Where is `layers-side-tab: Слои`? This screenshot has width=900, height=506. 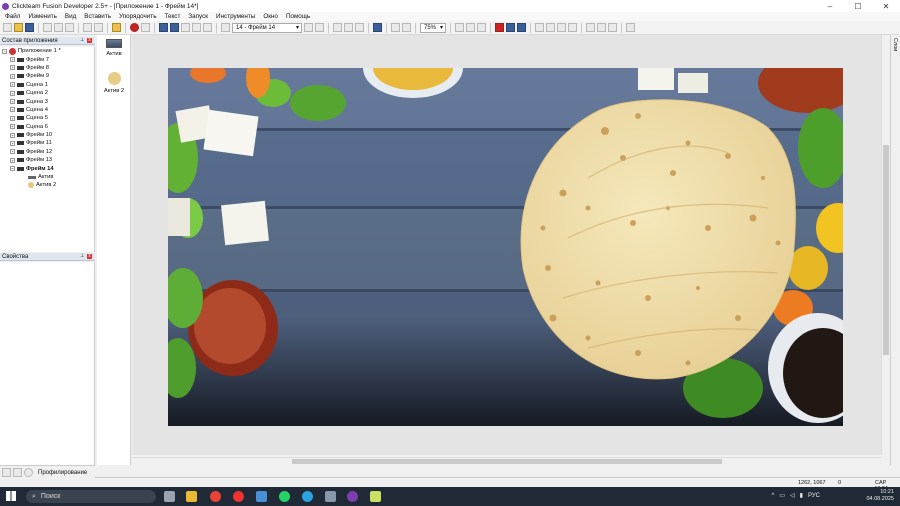
layers-side-tab: Слои is located at coordinates (895, 250).